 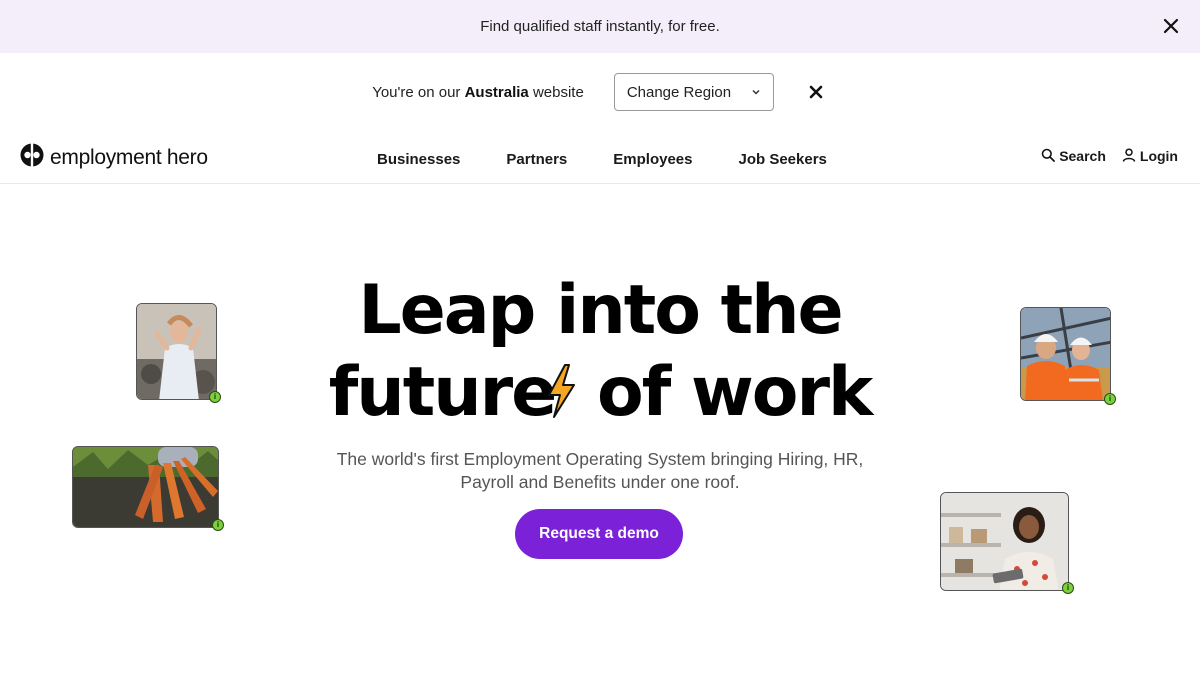 I want to click on change-region-select: Change Region, so click(x=693, y=92).